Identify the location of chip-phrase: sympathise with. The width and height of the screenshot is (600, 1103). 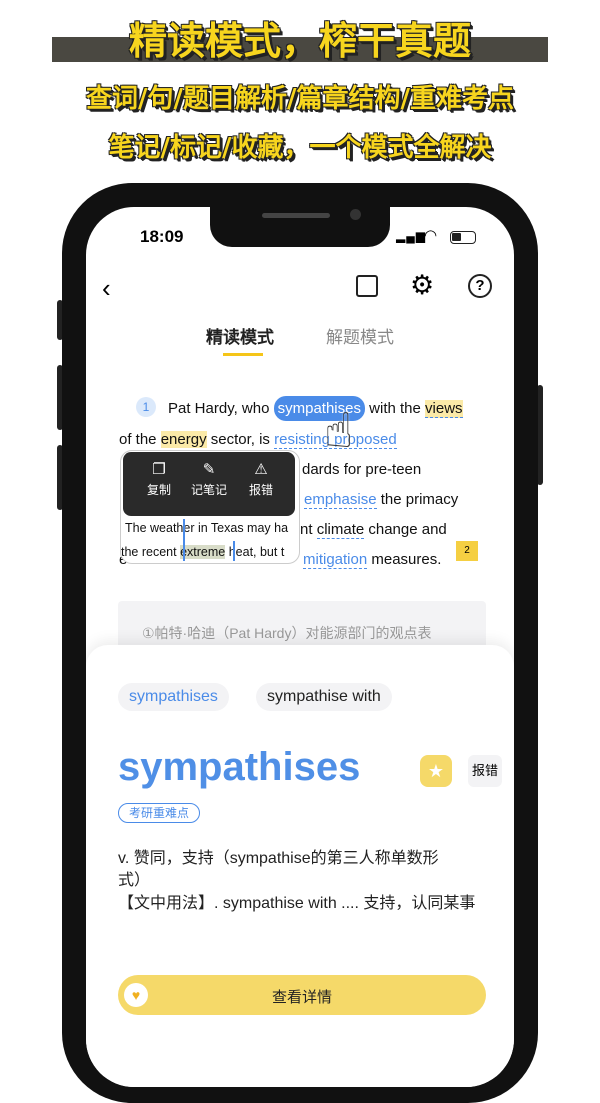
(324, 697).